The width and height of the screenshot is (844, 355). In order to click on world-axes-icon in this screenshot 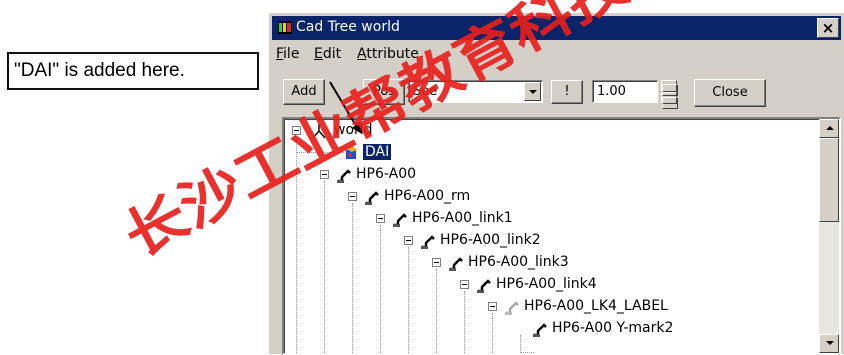, I will do `click(319, 131)`.